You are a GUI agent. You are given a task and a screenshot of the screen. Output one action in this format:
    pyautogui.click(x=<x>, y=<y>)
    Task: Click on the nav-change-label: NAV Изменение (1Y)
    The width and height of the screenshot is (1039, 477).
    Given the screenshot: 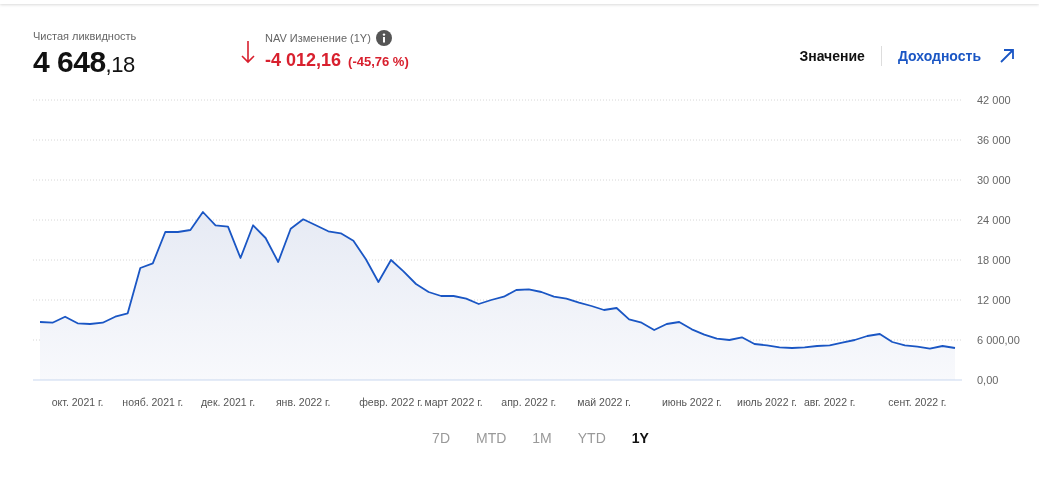 What is the action you would take?
    pyautogui.click(x=318, y=38)
    